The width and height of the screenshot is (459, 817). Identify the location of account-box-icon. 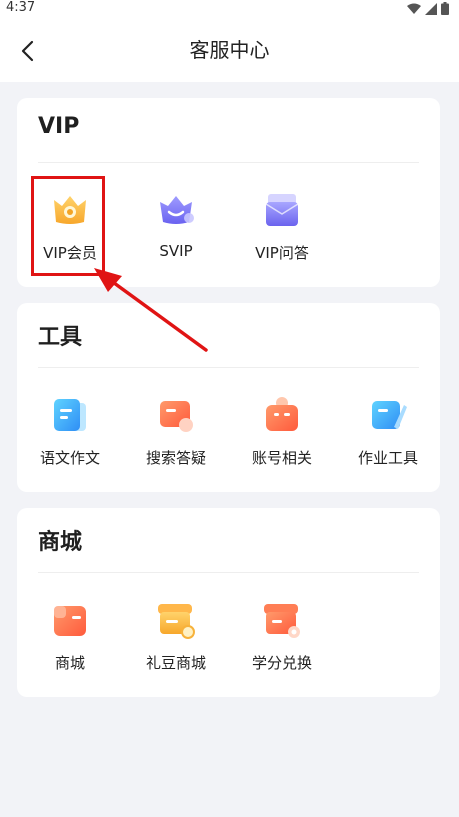
(282, 414).